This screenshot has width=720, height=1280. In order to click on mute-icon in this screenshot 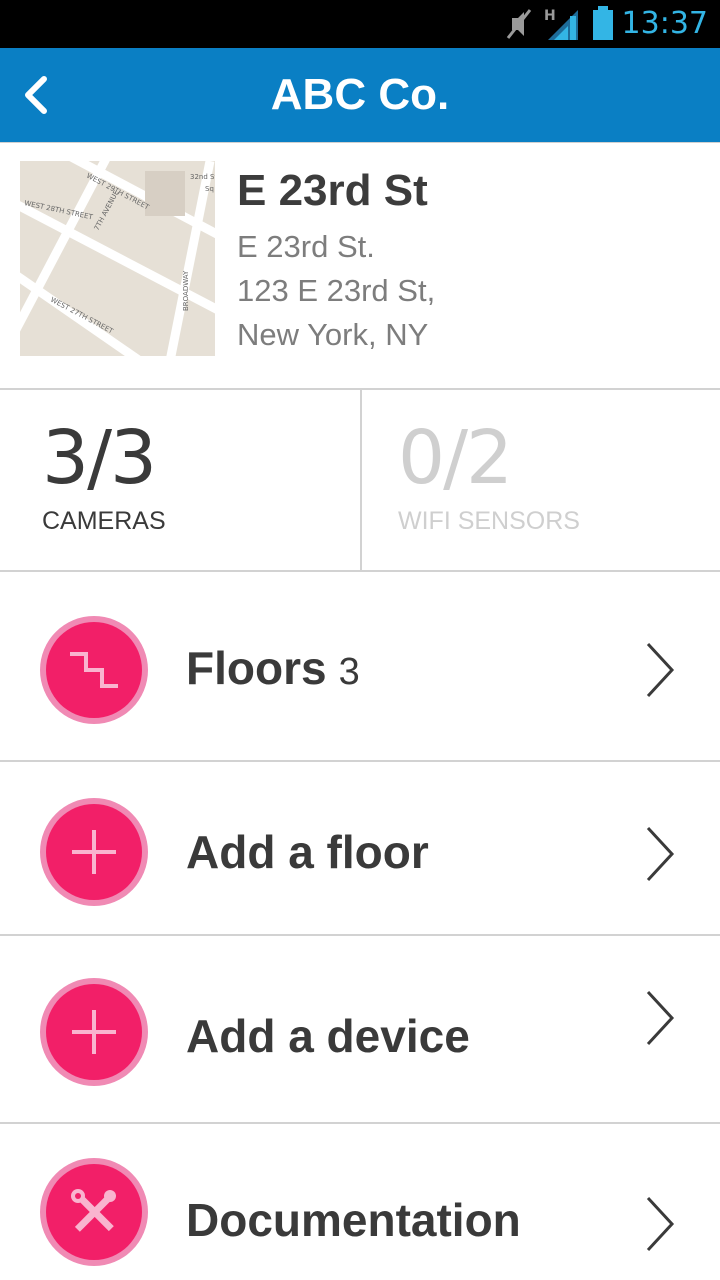, I will do `click(519, 24)`.